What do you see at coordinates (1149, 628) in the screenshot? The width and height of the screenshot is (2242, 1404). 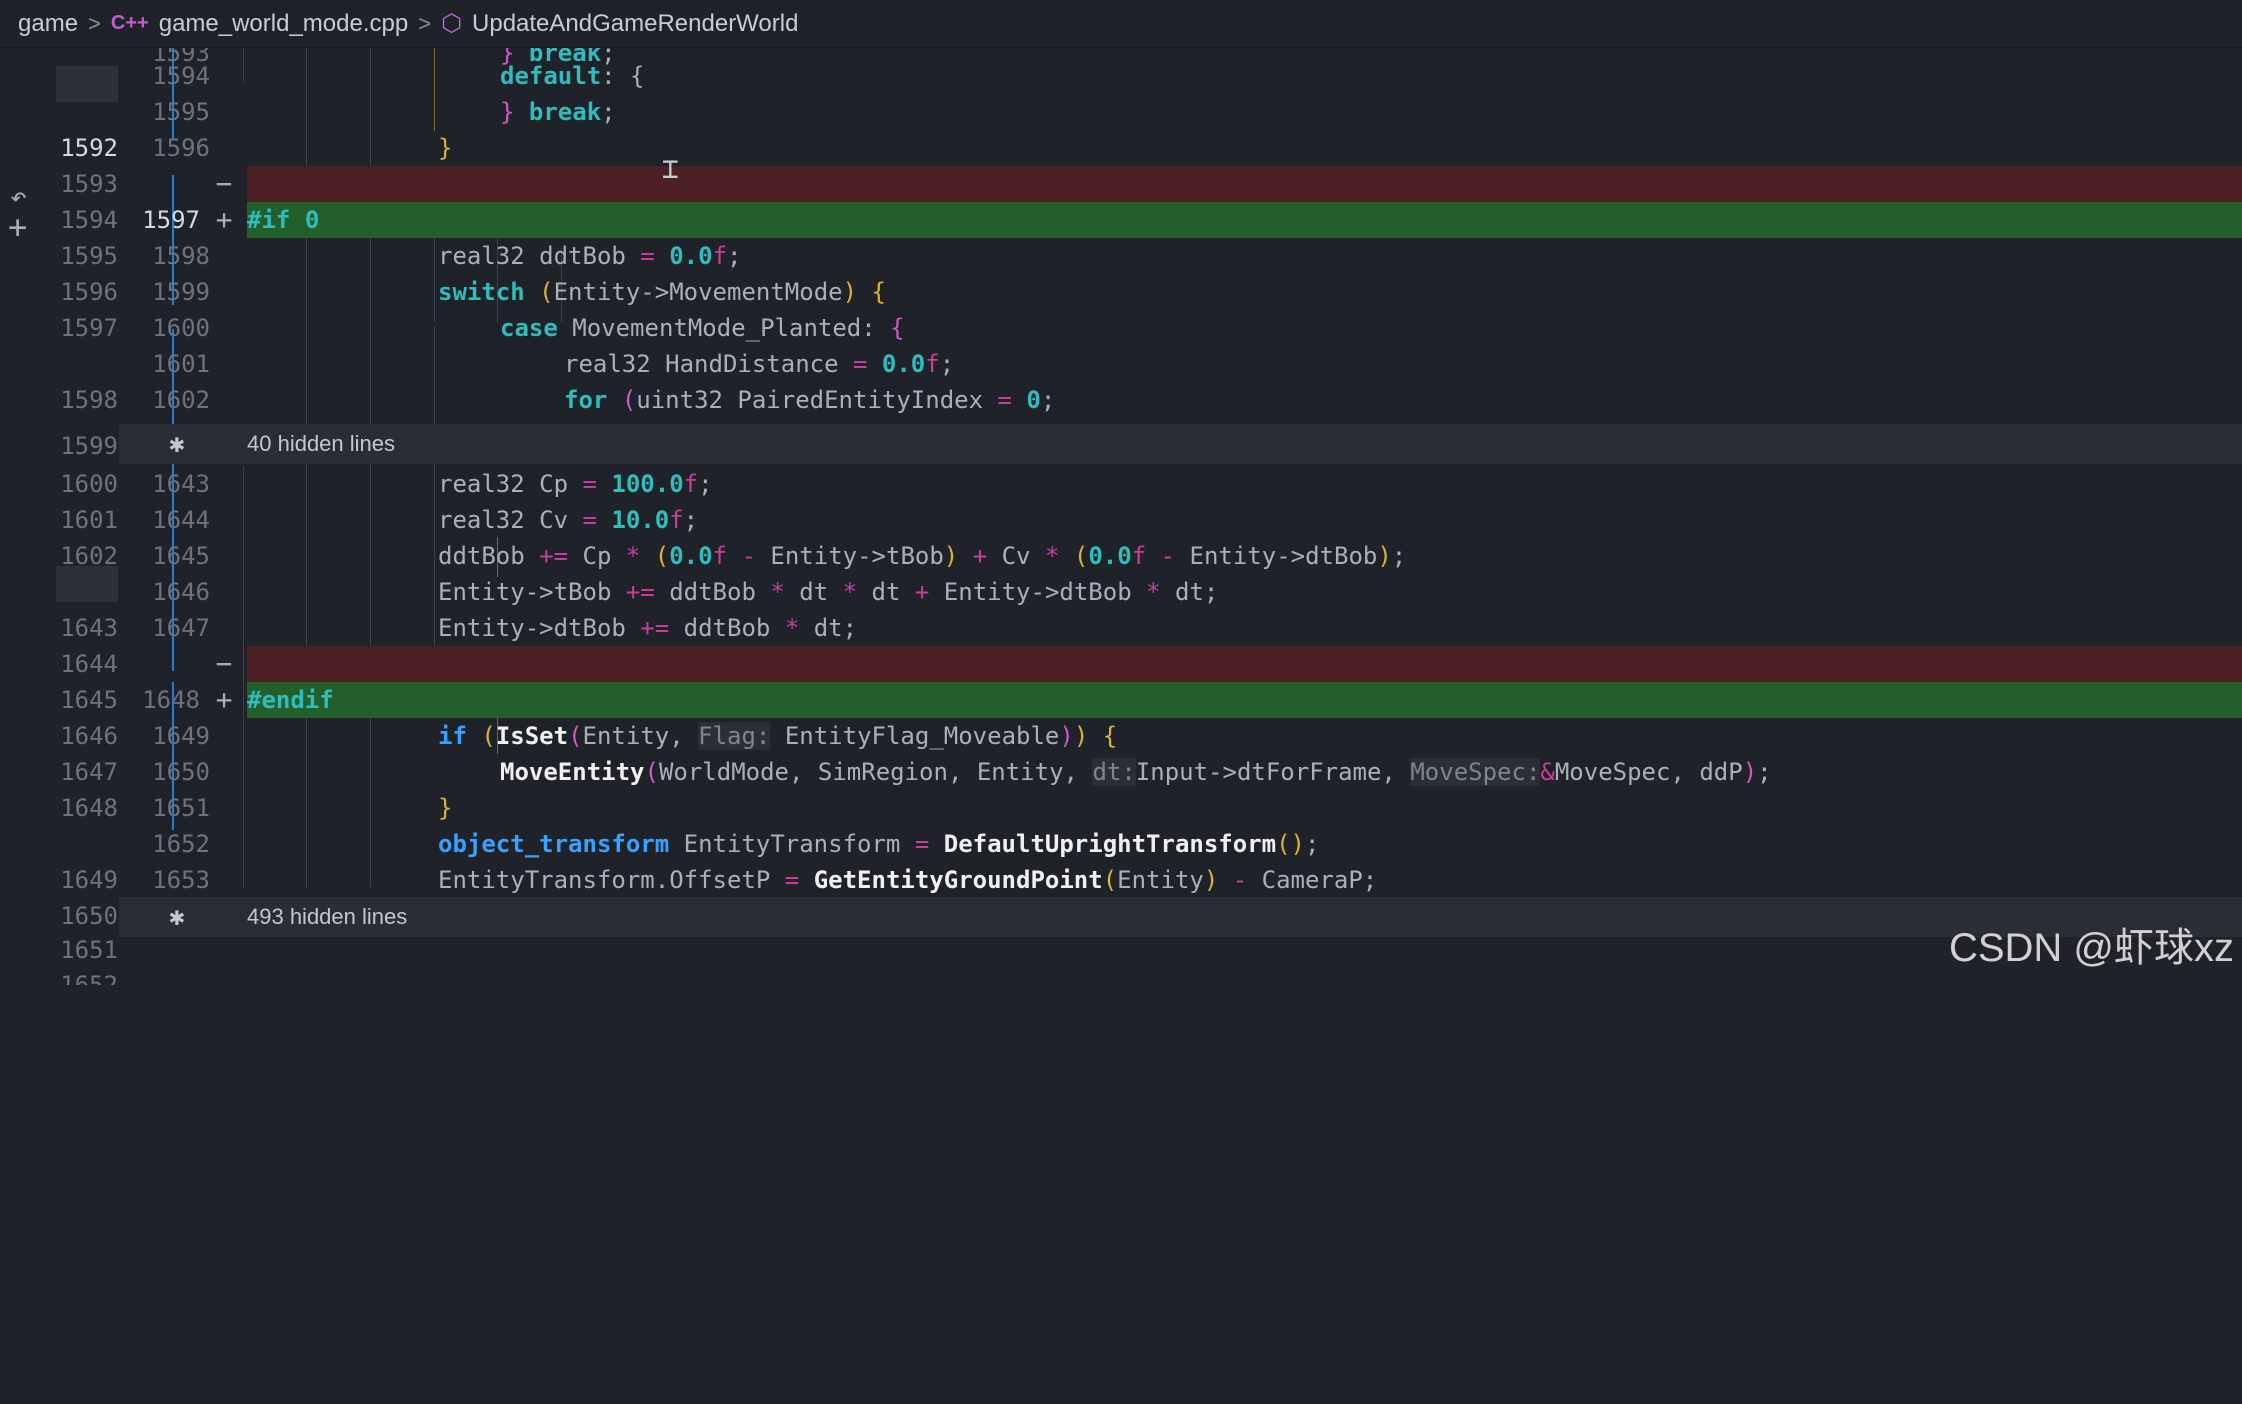 I see `code-line: 1643 1647 Entity->dtBob += ddtBob * dt;` at bounding box center [1149, 628].